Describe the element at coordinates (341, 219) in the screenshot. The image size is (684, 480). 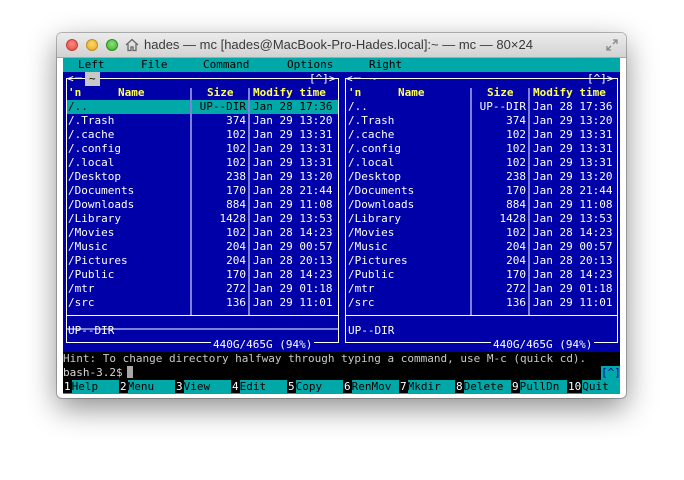
I see `table-row: /Library 1428 Jan 29 13:53` at that location.